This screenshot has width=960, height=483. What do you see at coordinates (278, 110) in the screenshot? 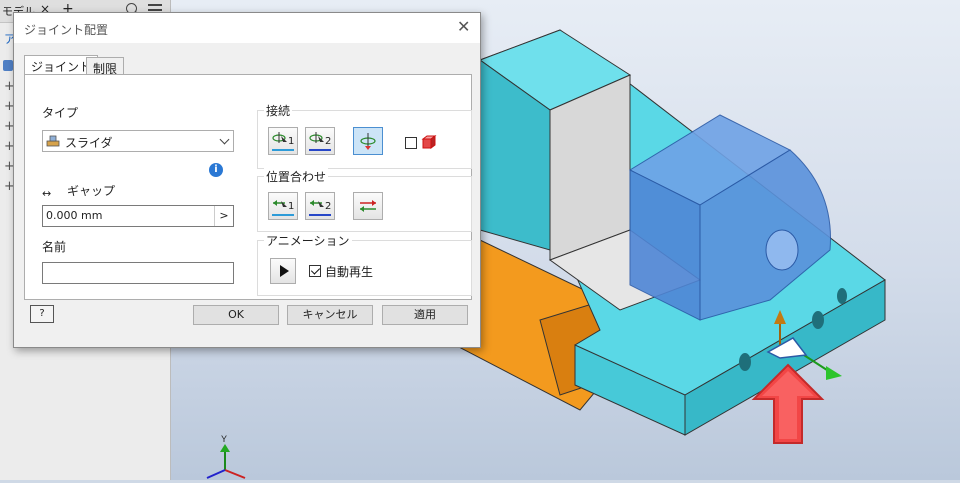
I see `connect-group-title: 接続` at bounding box center [278, 110].